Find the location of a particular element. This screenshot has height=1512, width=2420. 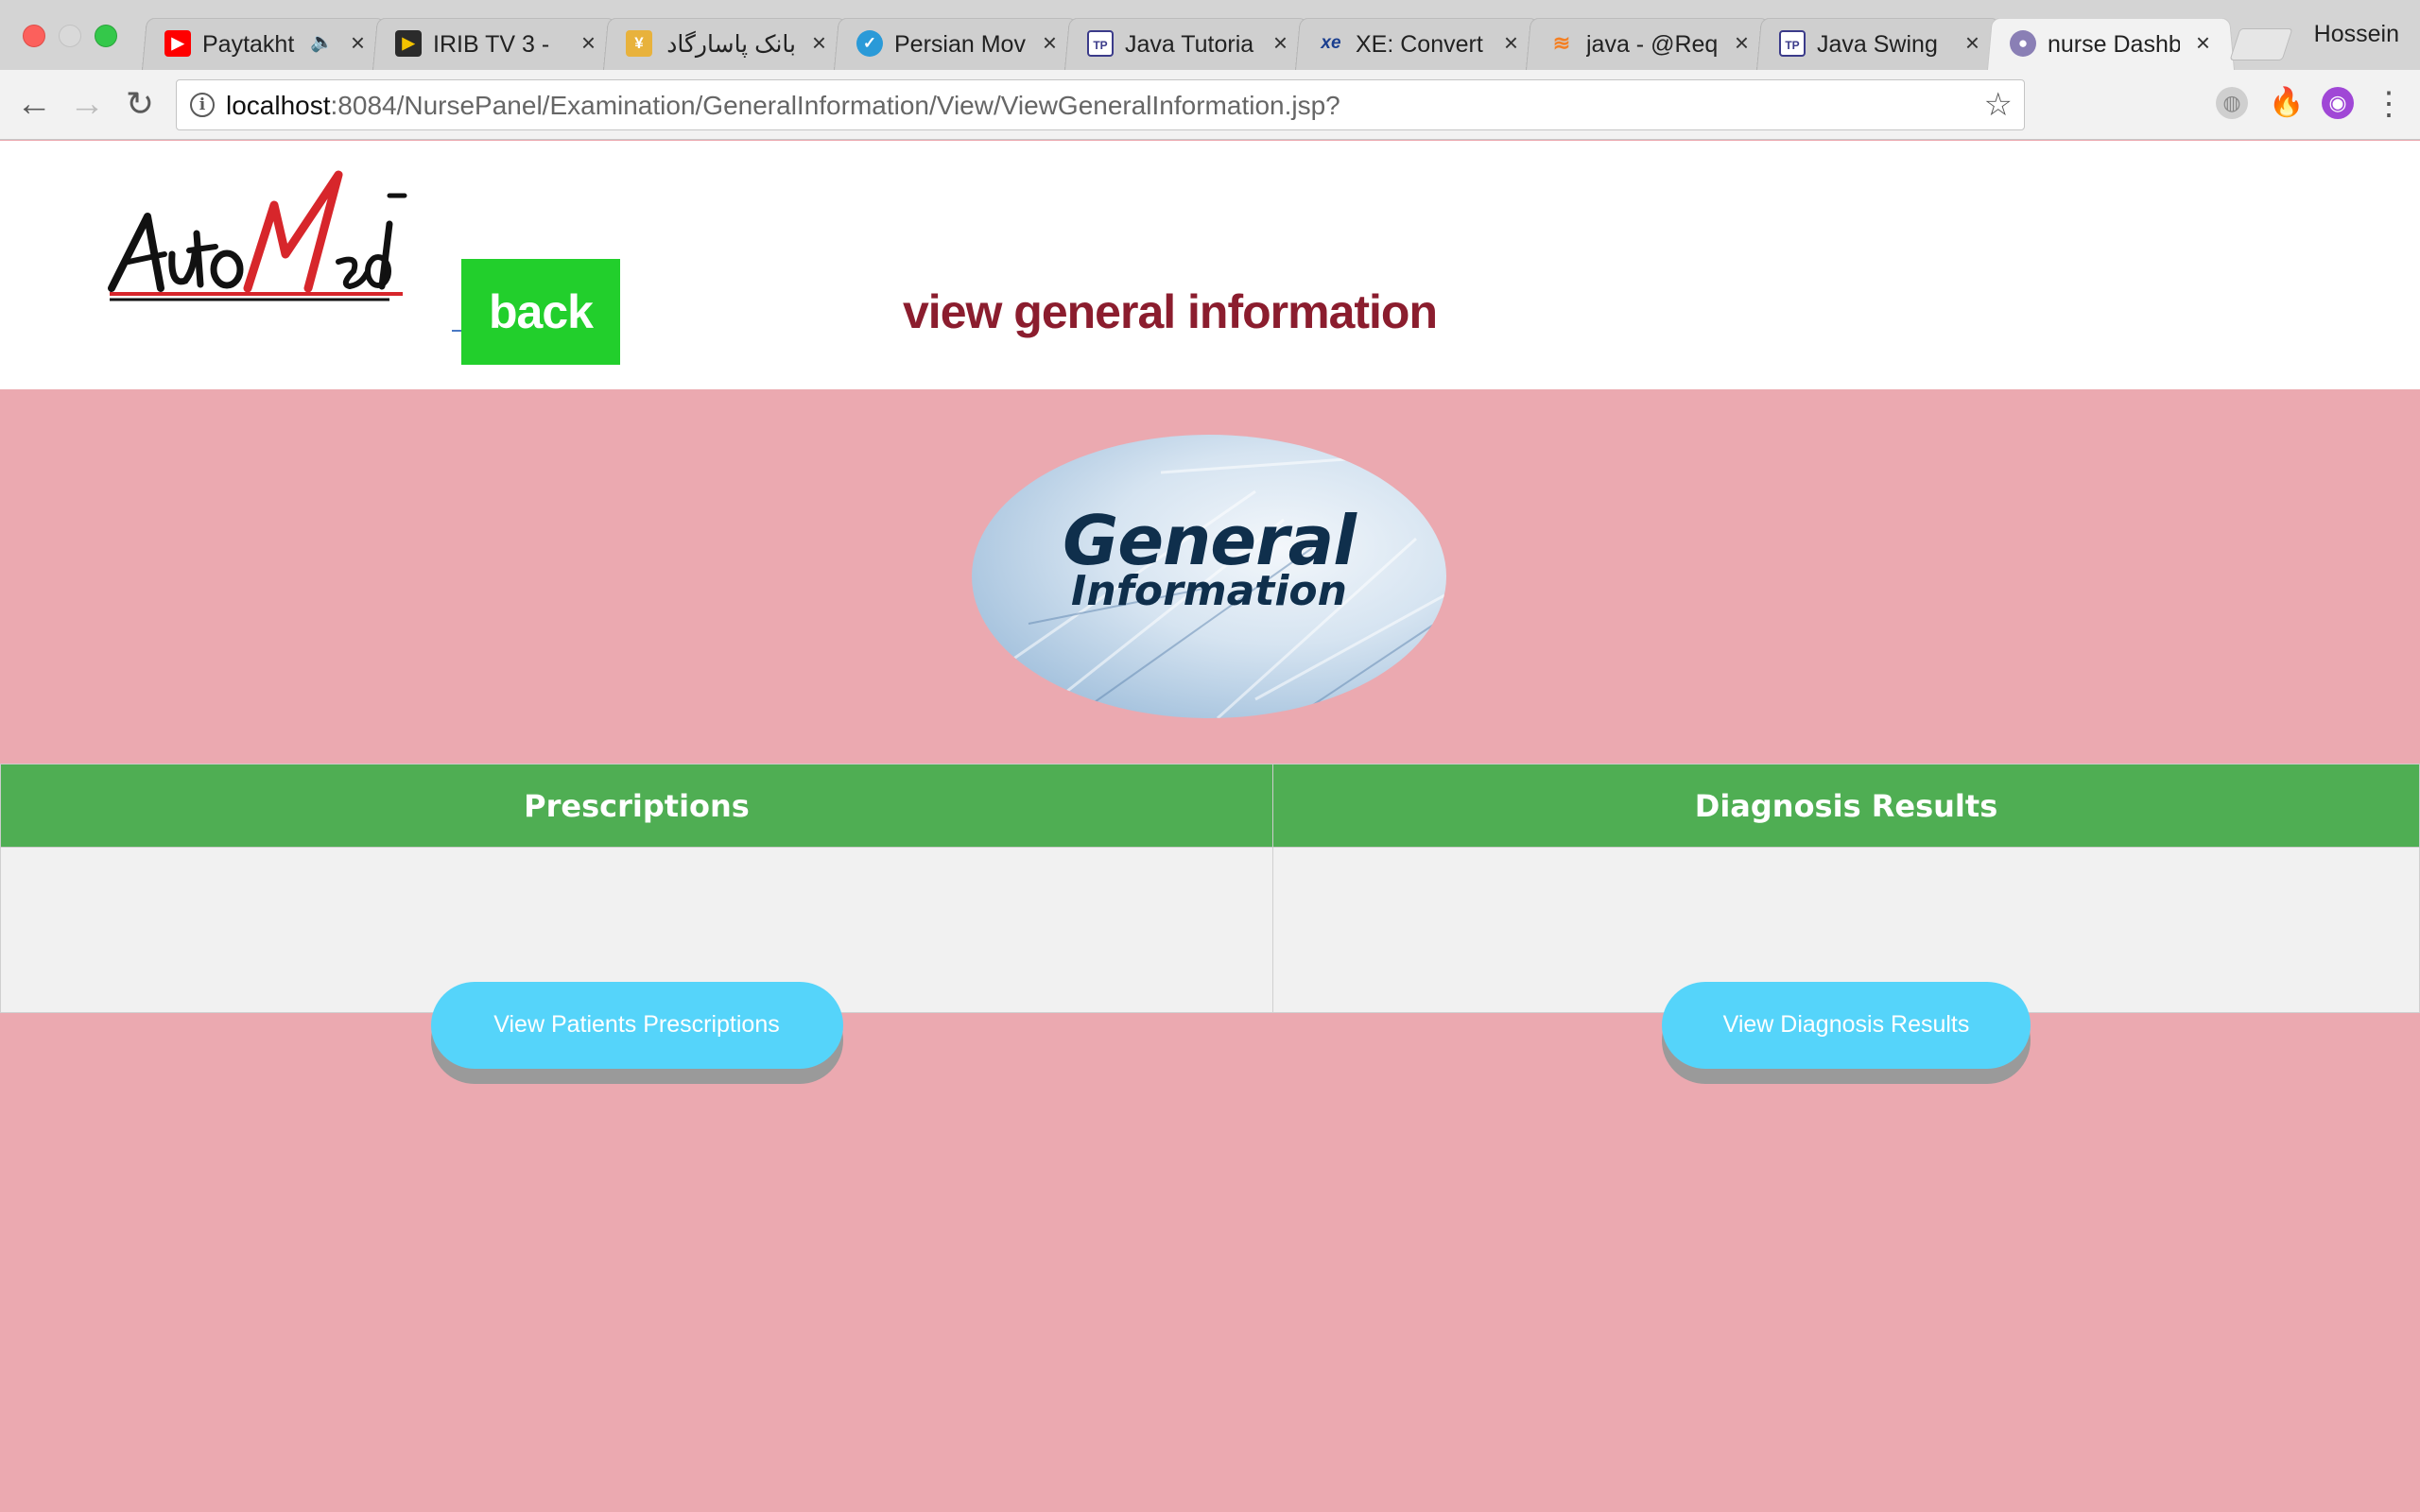

browser-tab-active: ● nurse Dashb × is located at coordinates (2111, 42).